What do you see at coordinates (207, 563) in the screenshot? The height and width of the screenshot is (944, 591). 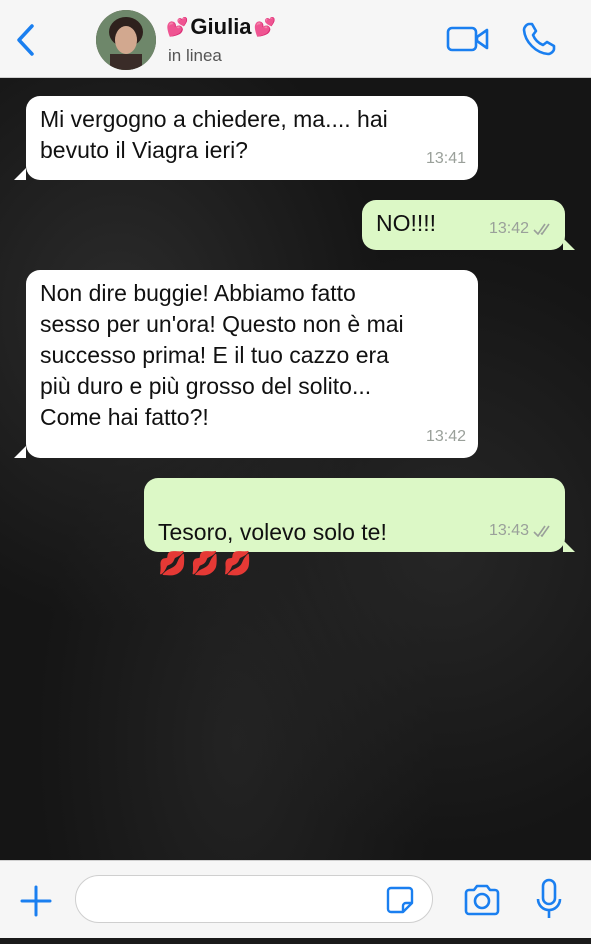 I see `kiss-emoji: 💋💋💋` at bounding box center [207, 563].